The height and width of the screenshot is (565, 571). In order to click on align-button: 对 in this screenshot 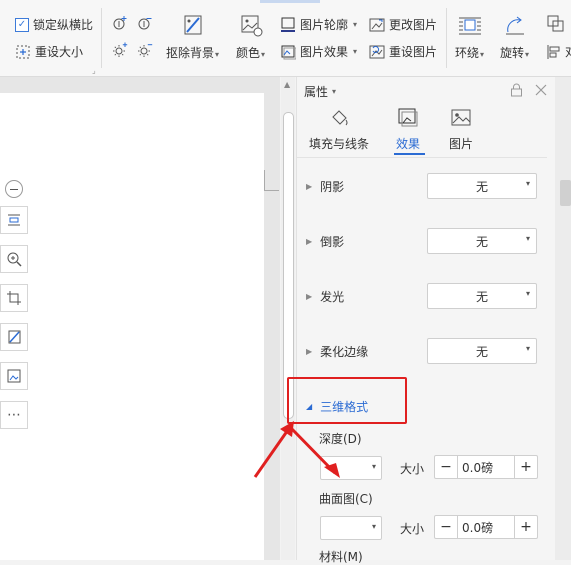, I will do `click(559, 51)`.